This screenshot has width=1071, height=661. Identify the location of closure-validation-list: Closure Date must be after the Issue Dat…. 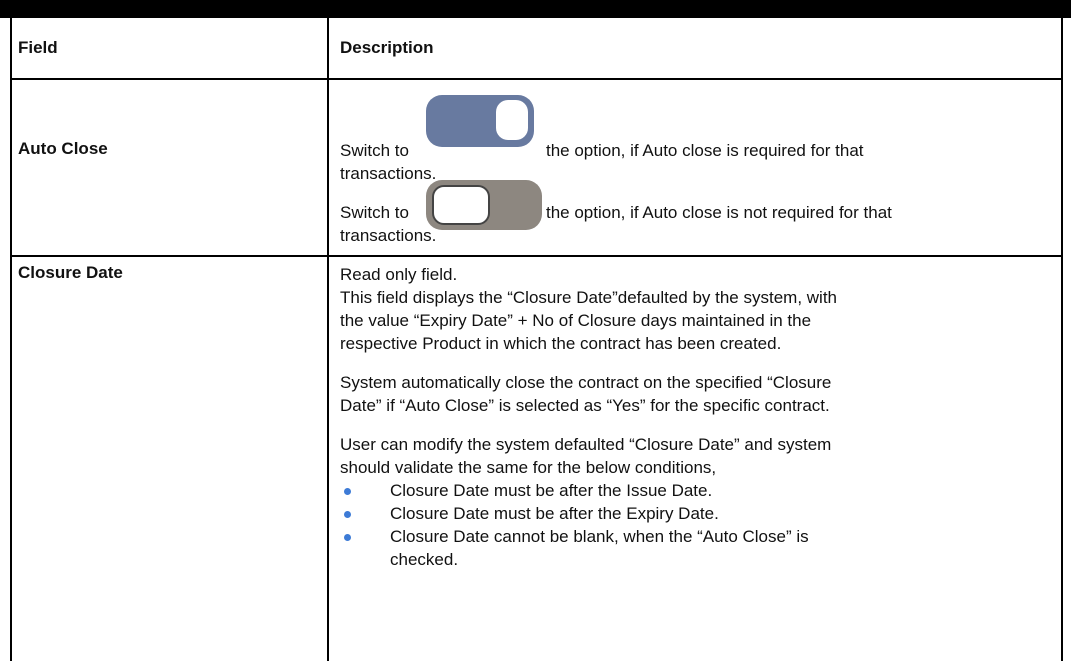
(685, 525).